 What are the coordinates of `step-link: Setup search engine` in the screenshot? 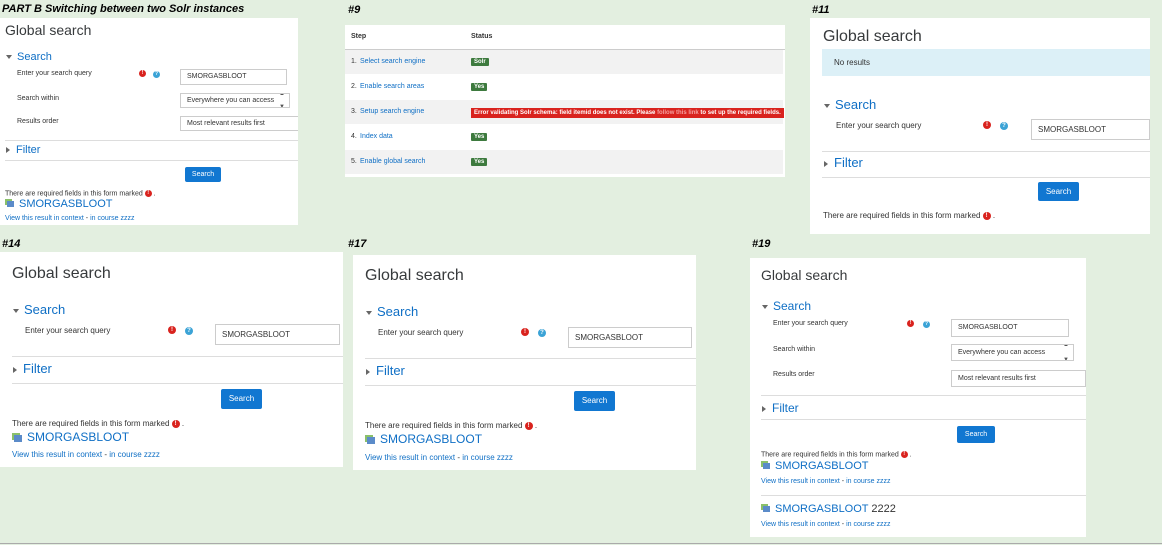 It's located at (392, 111).